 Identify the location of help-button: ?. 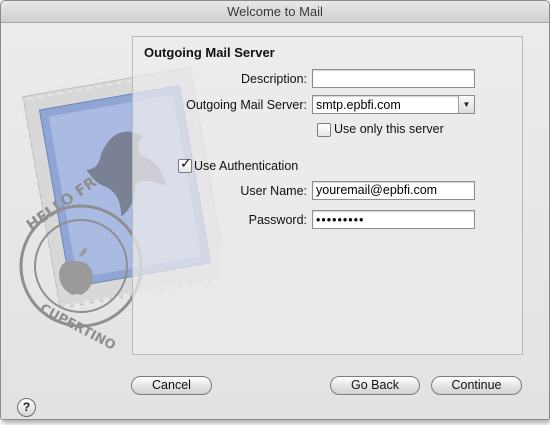
(26, 407).